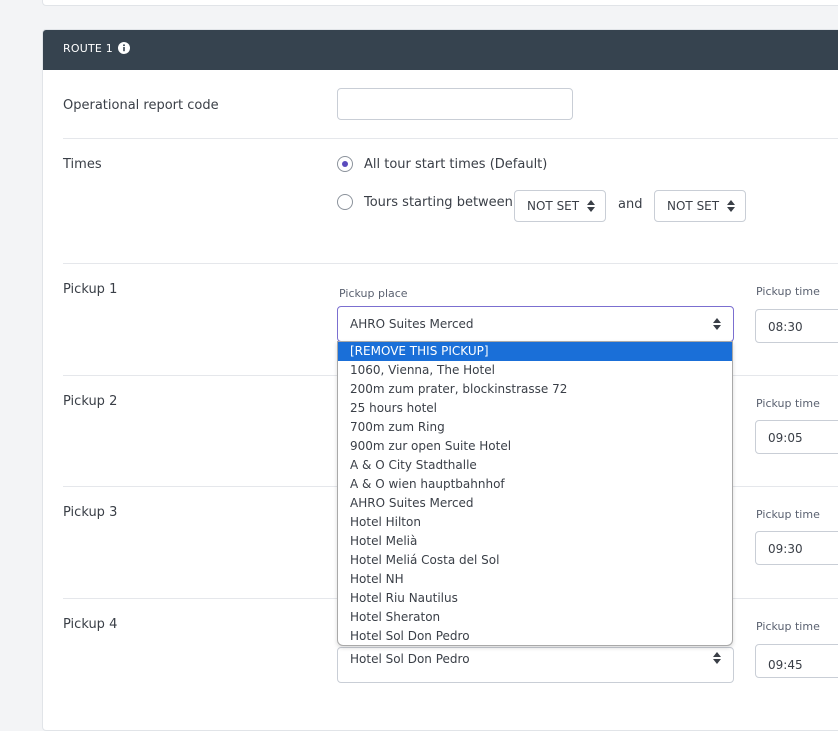 Image resolution: width=838 pixels, height=731 pixels. What do you see at coordinates (373, 293) in the screenshot?
I see `pickup-place-label: Pickup place` at bounding box center [373, 293].